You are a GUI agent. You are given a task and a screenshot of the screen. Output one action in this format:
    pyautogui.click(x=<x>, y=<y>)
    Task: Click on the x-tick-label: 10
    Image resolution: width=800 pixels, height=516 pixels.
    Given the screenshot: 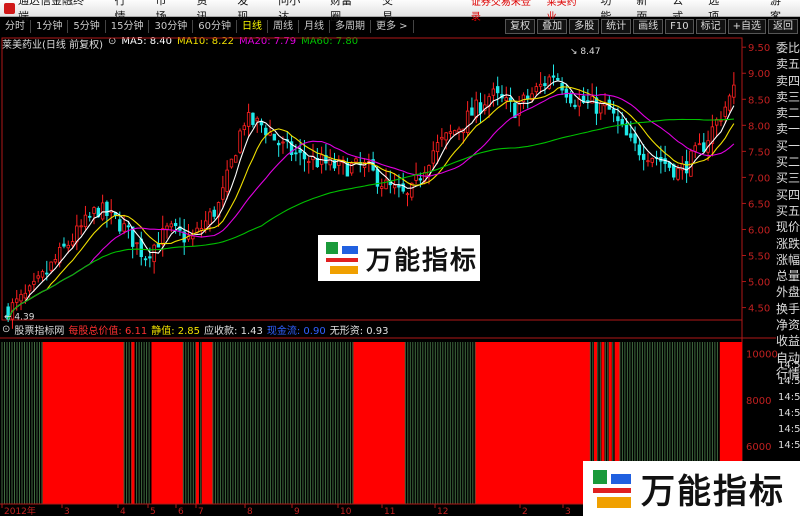 What is the action you would take?
    pyautogui.click(x=346, y=511)
    